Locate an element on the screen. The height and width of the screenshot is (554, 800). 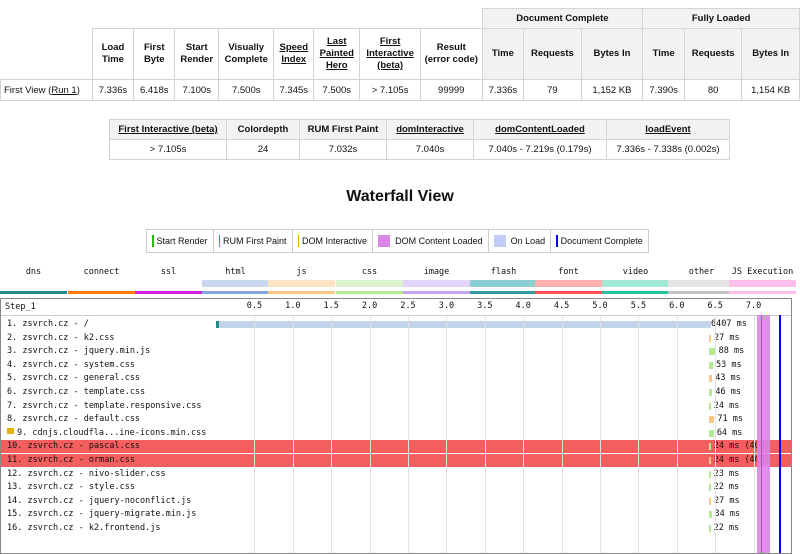
summary-header-5: Last Painted Hero is located at coordinates (337, 54).